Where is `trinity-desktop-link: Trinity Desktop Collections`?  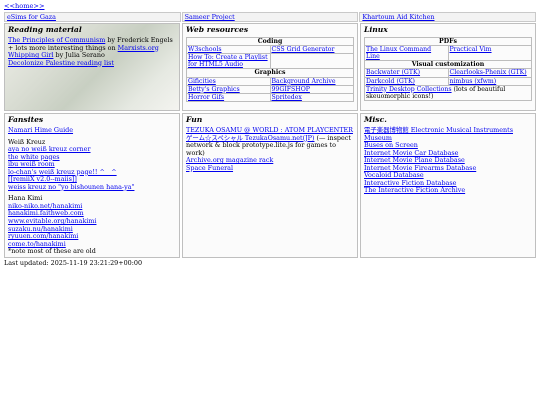
trinity-desktop-link: Trinity Desktop Collections is located at coordinates (409, 89).